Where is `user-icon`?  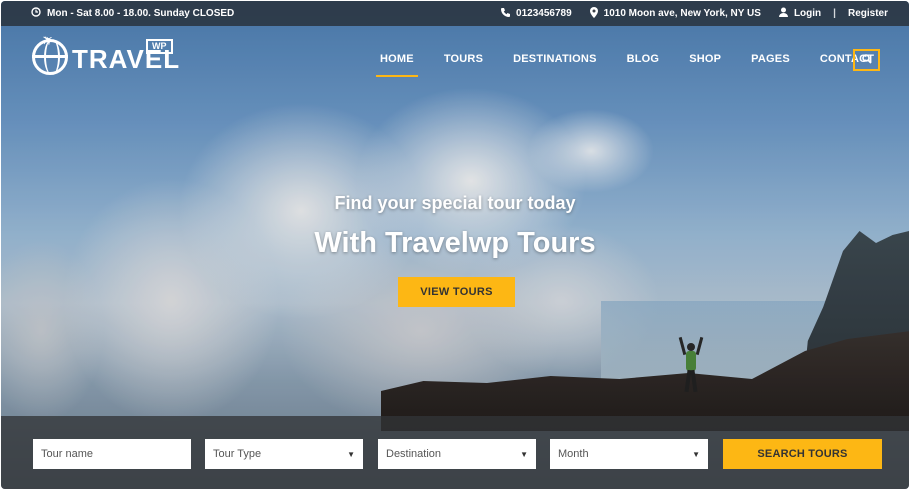 user-icon is located at coordinates (783, 13).